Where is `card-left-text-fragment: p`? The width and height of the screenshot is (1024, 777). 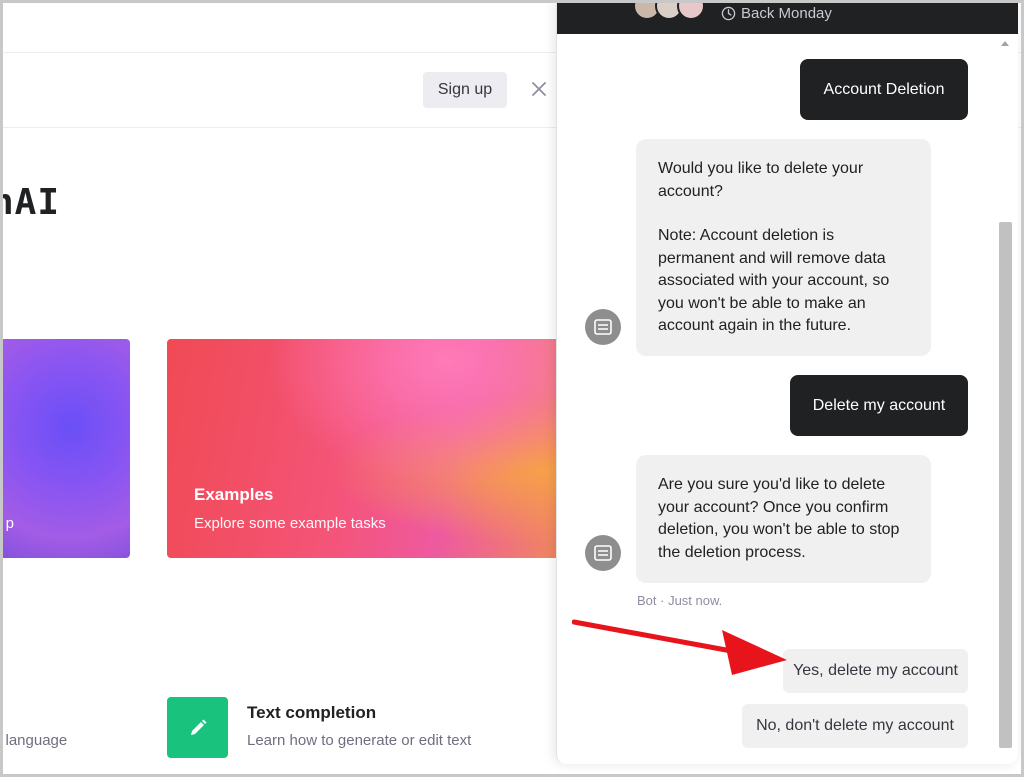
card-left-text-fragment: p is located at coordinates (9, 523).